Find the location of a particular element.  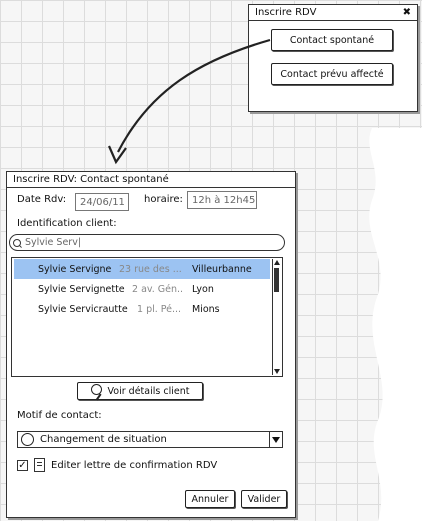

horaire-label: horaire: is located at coordinates (163, 199).